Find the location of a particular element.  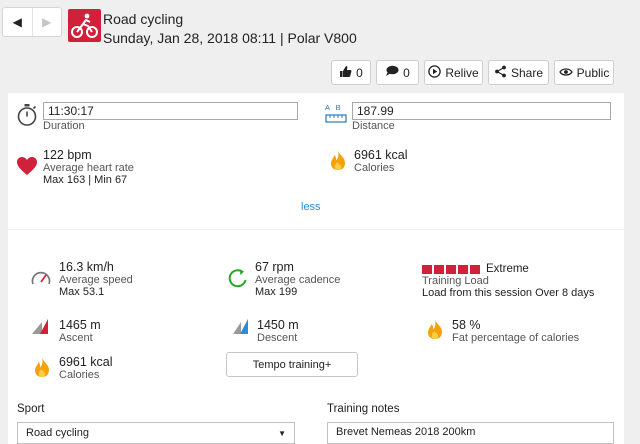

cadence-value: 67 rpm is located at coordinates (274, 267).